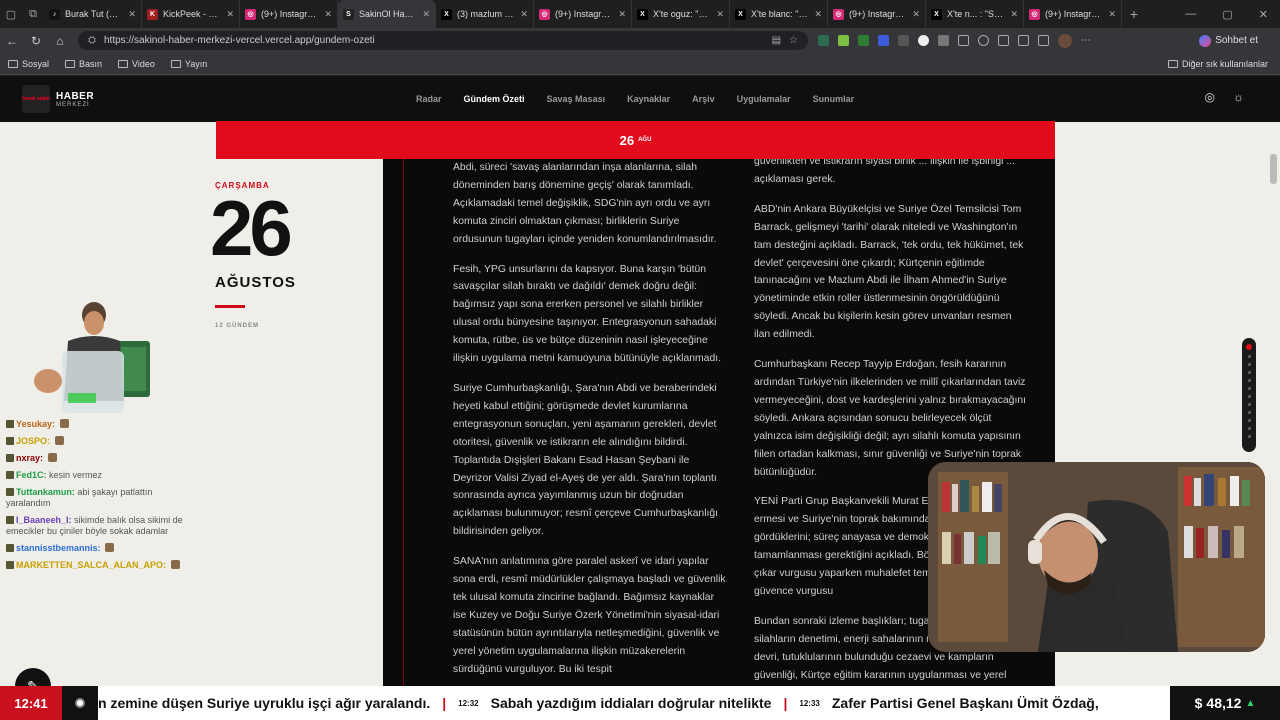 The image size is (1280, 720). I want to click on profile-avatar, so click(1065, 40).